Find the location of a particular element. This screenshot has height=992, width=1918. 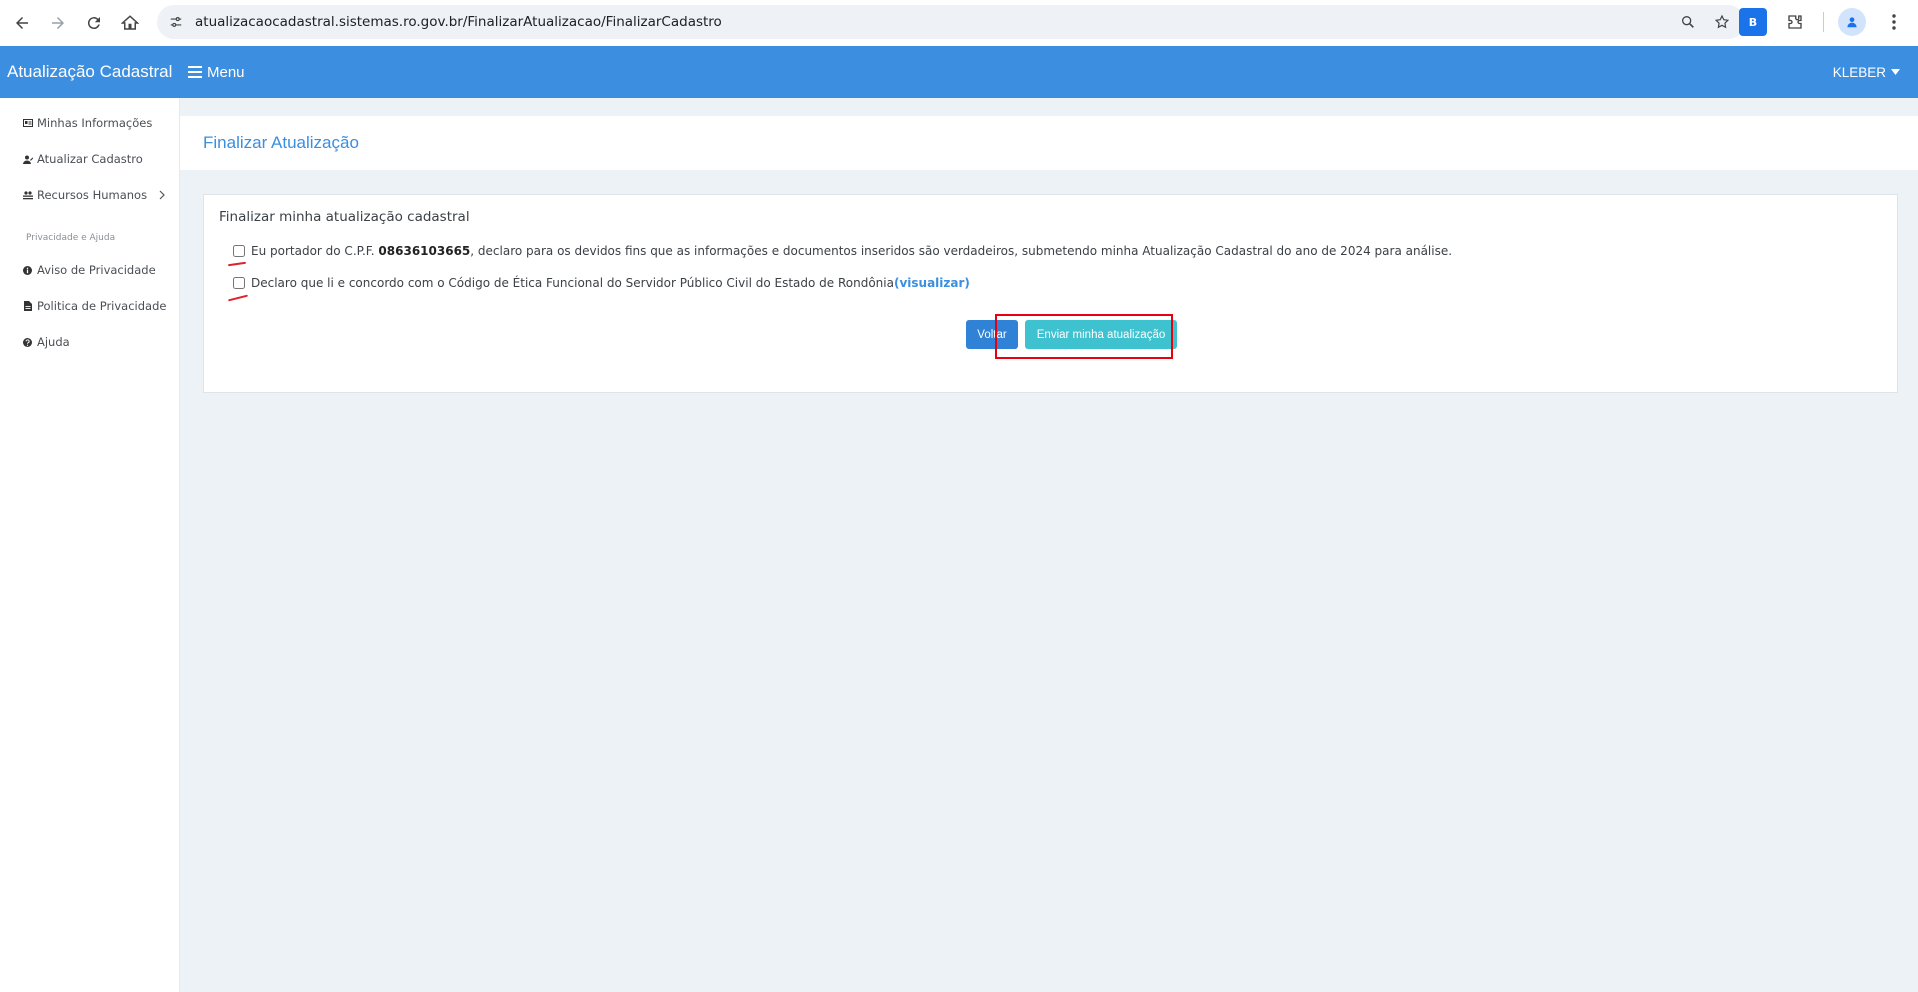

extension-icon: B is located at coordinates (1753, 22).